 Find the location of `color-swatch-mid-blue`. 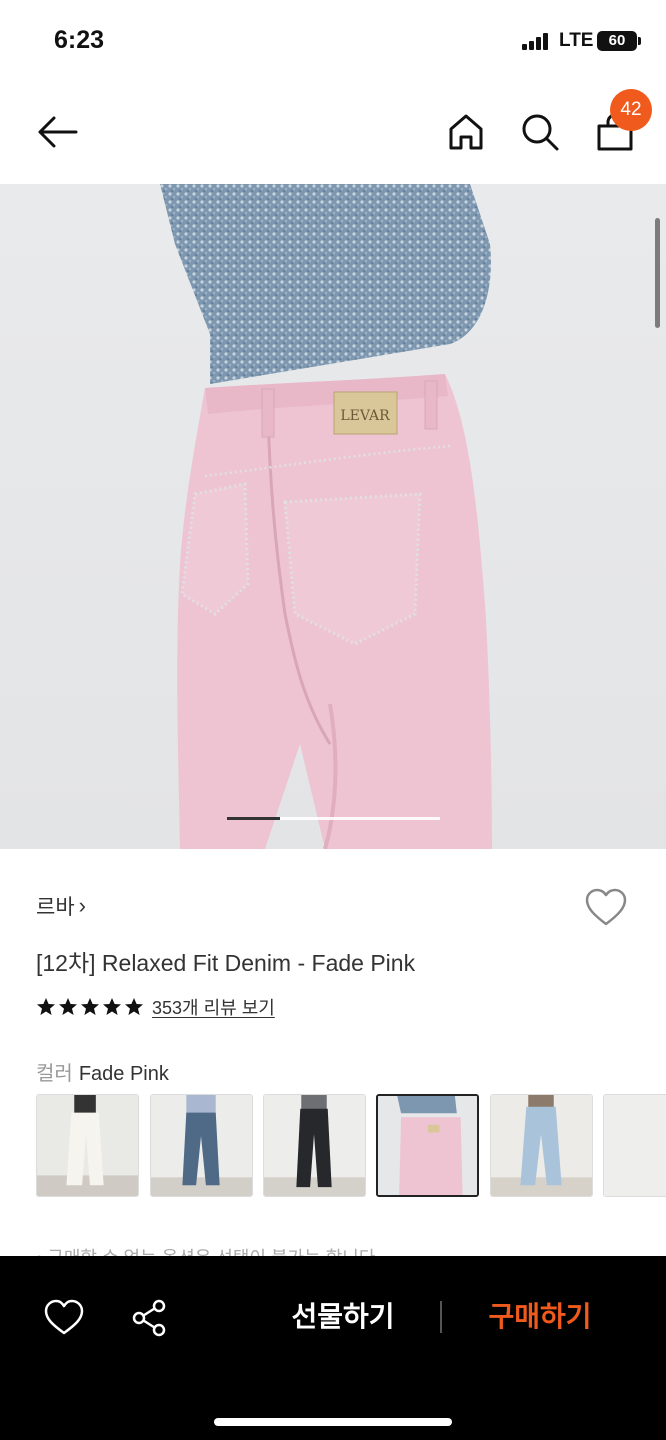

color-swatch-mid-blue is located at coordinates (201, 1145).